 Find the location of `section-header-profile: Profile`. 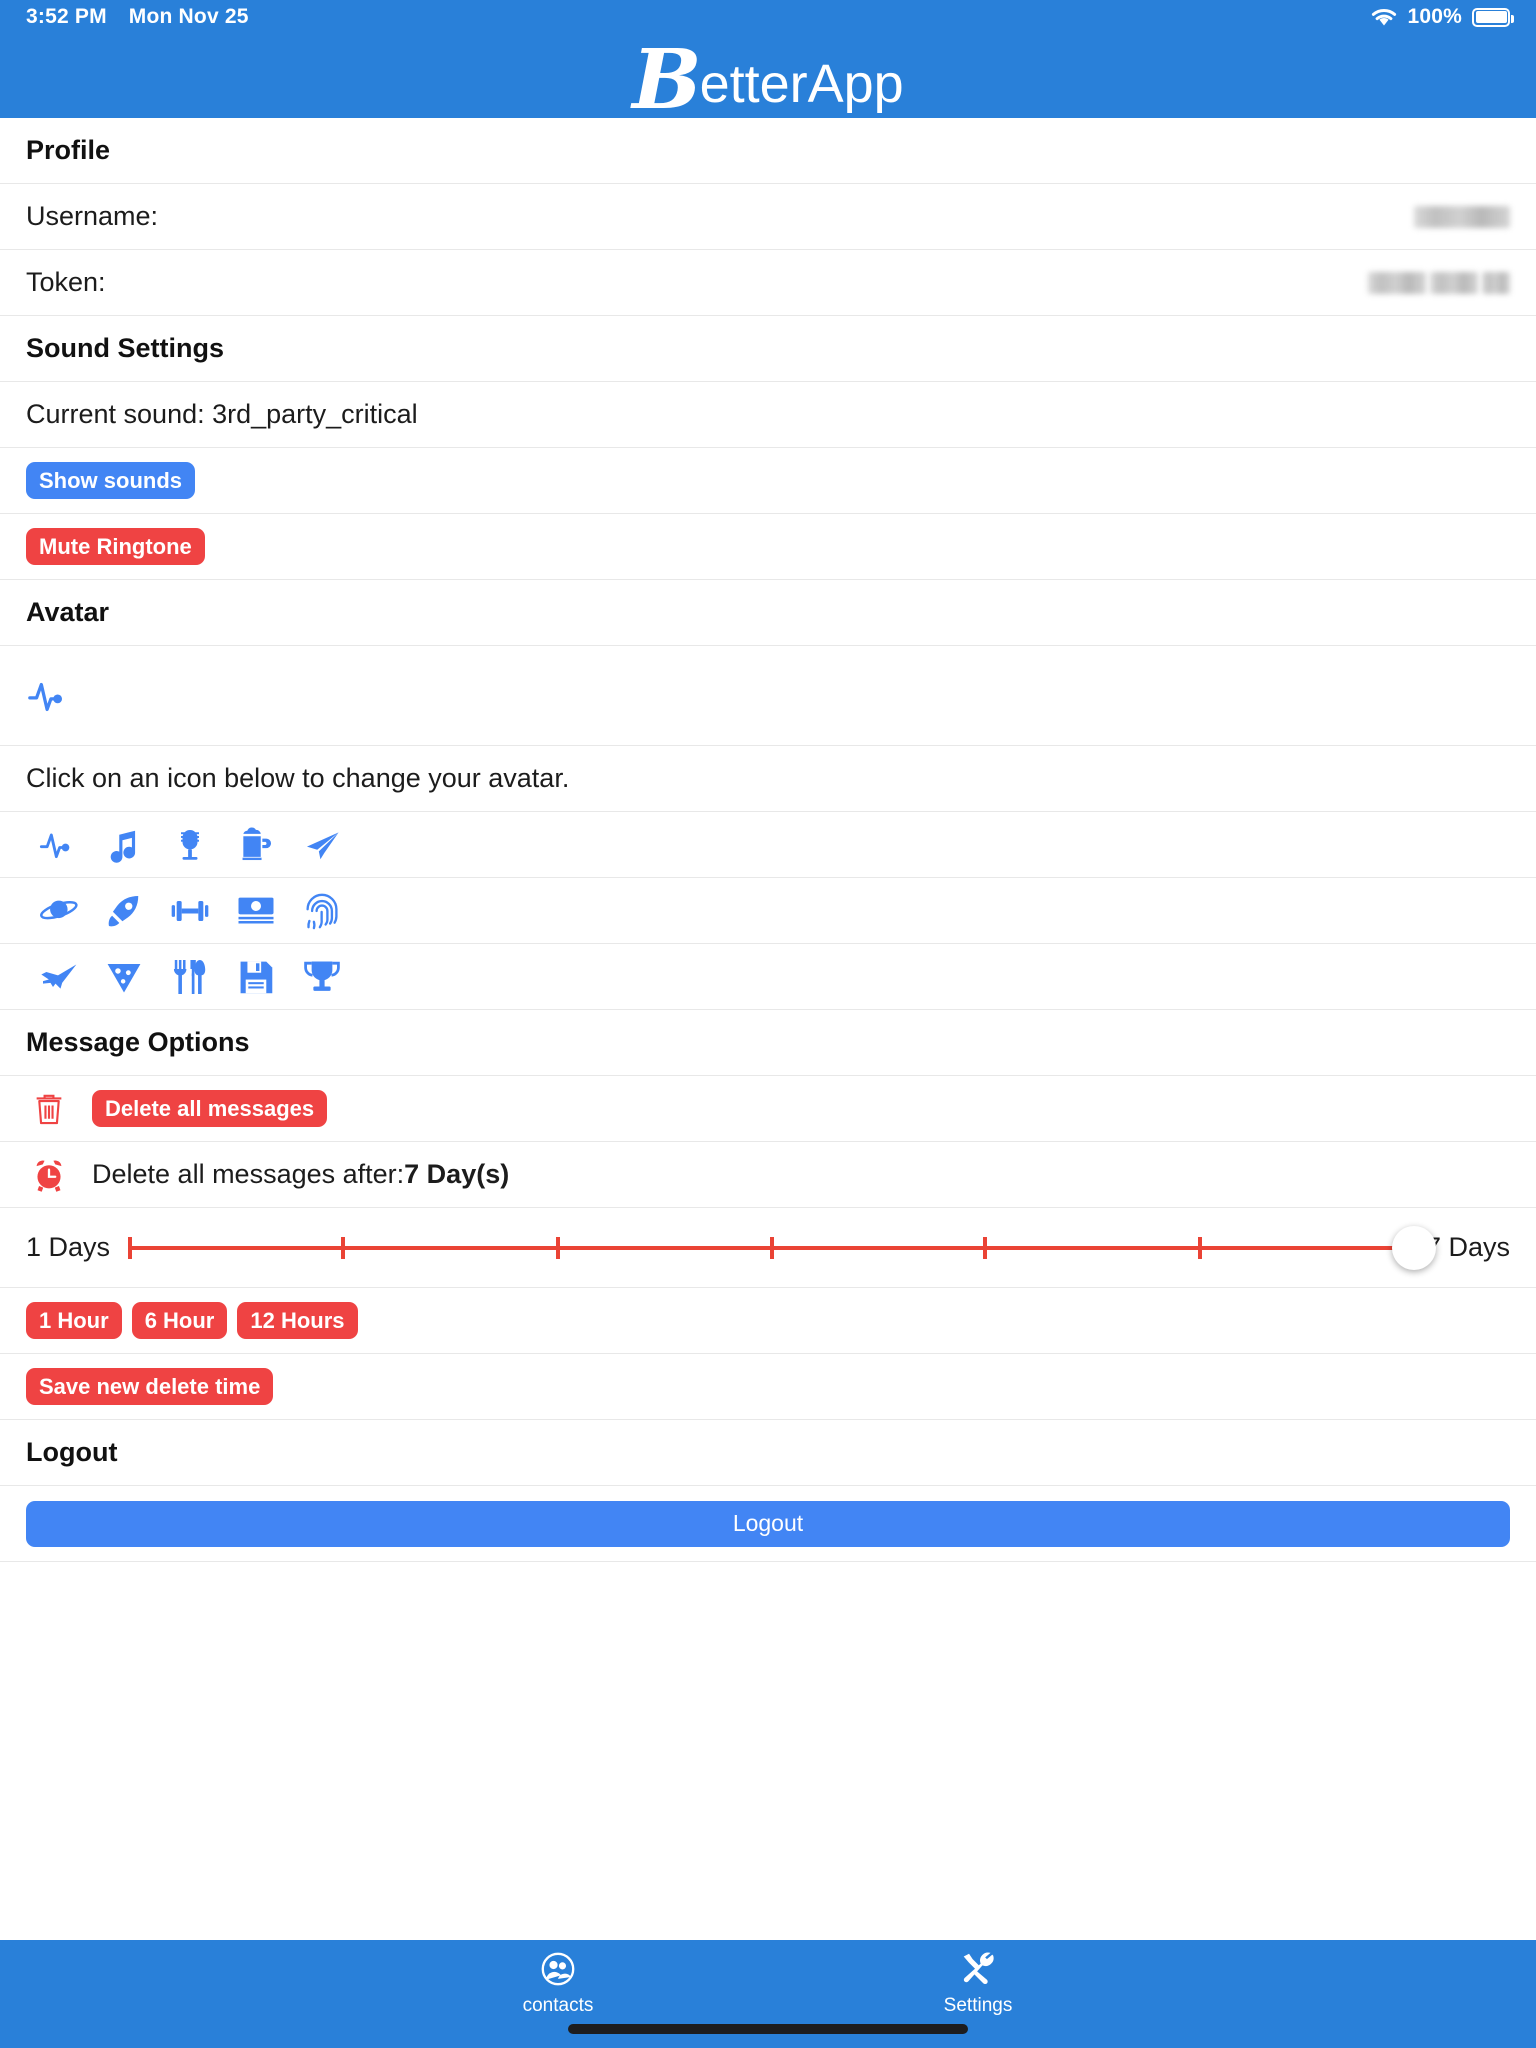

section-header-profile: Profile is located at coordinates (768, 151).